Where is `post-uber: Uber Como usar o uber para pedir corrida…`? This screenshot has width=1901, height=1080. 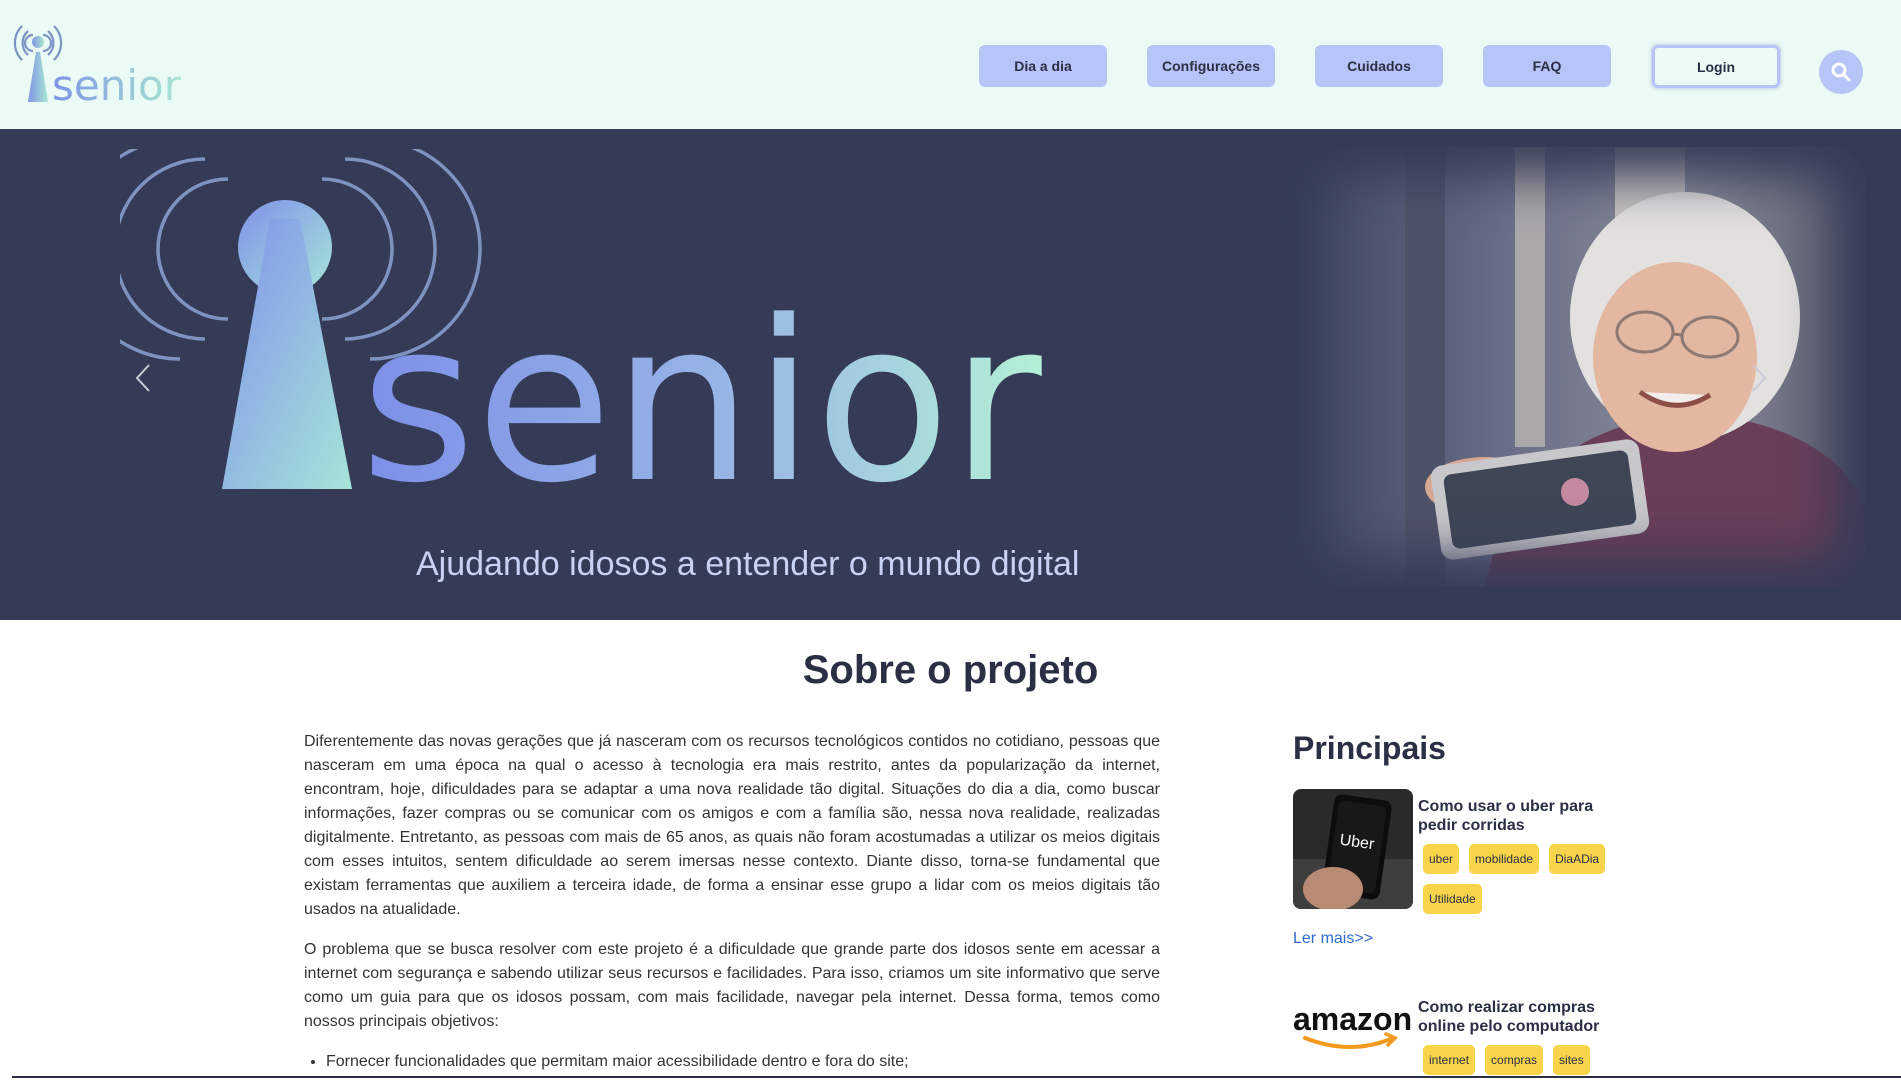 post-uber: Uber Como usar o uber para pedir corrida… is located at coordinates (1453, 854).